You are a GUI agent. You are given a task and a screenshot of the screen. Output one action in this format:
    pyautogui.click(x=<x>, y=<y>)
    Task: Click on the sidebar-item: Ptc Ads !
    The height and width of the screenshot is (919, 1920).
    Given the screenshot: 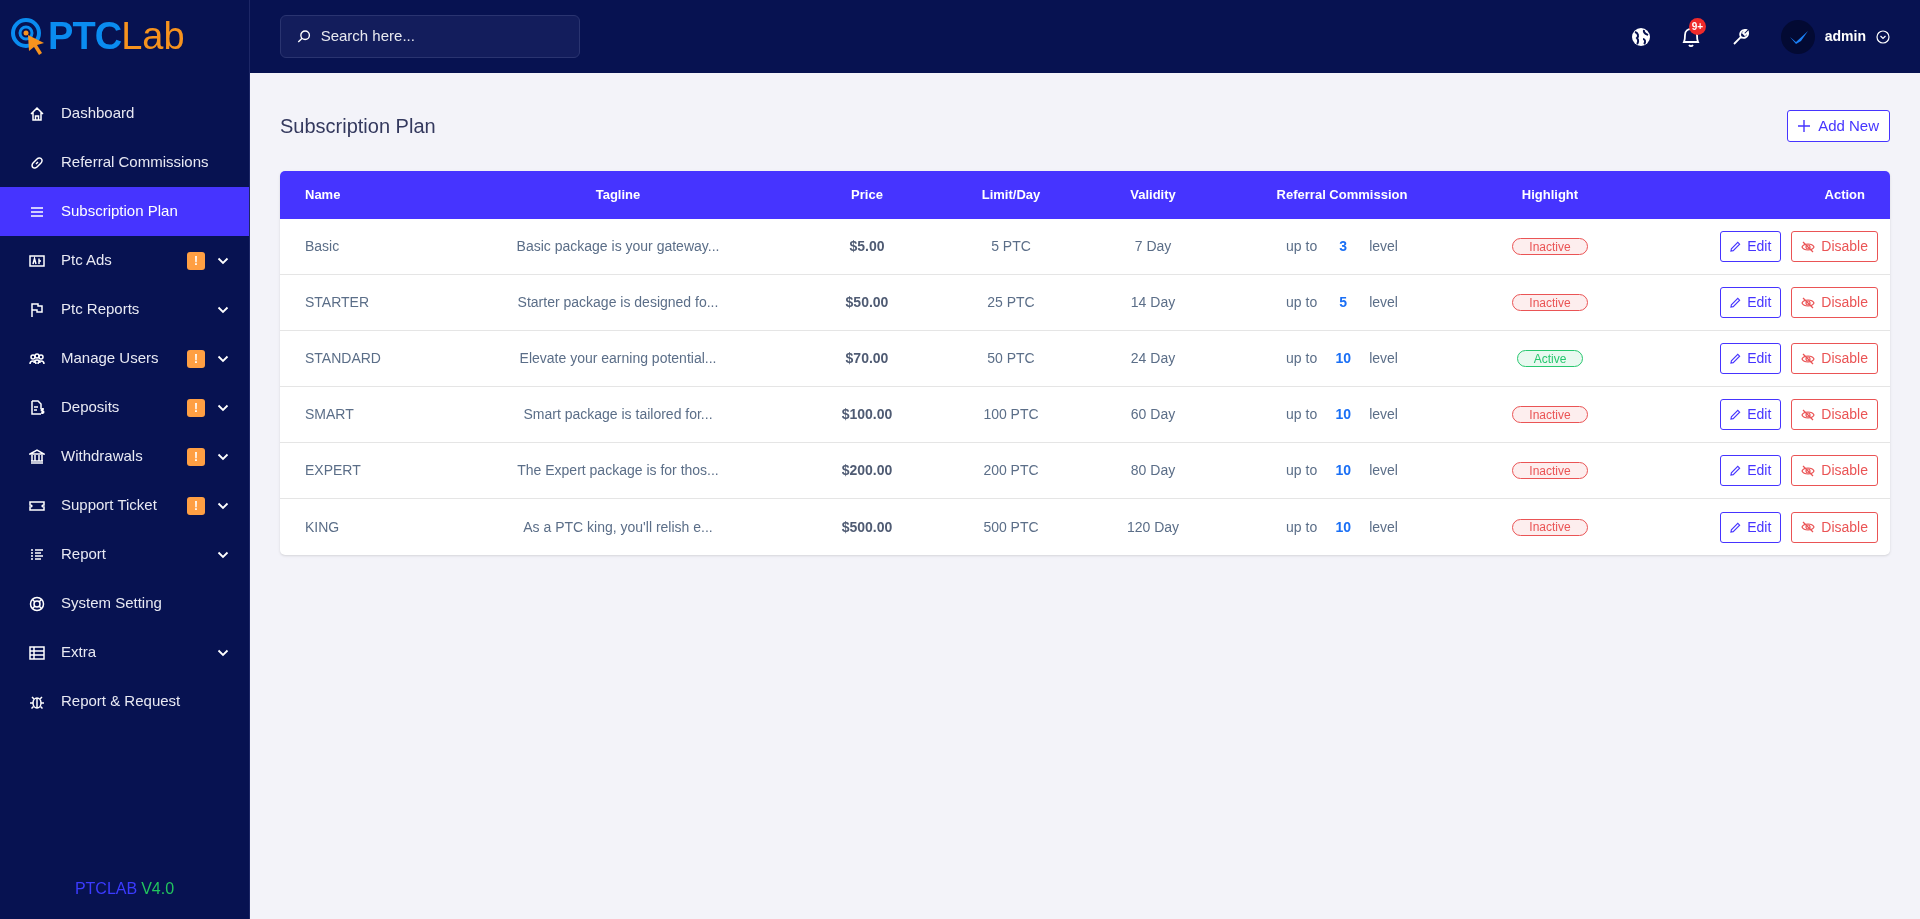 What is the action you would take?
    pyautogui.click(x=124, y=260)
    